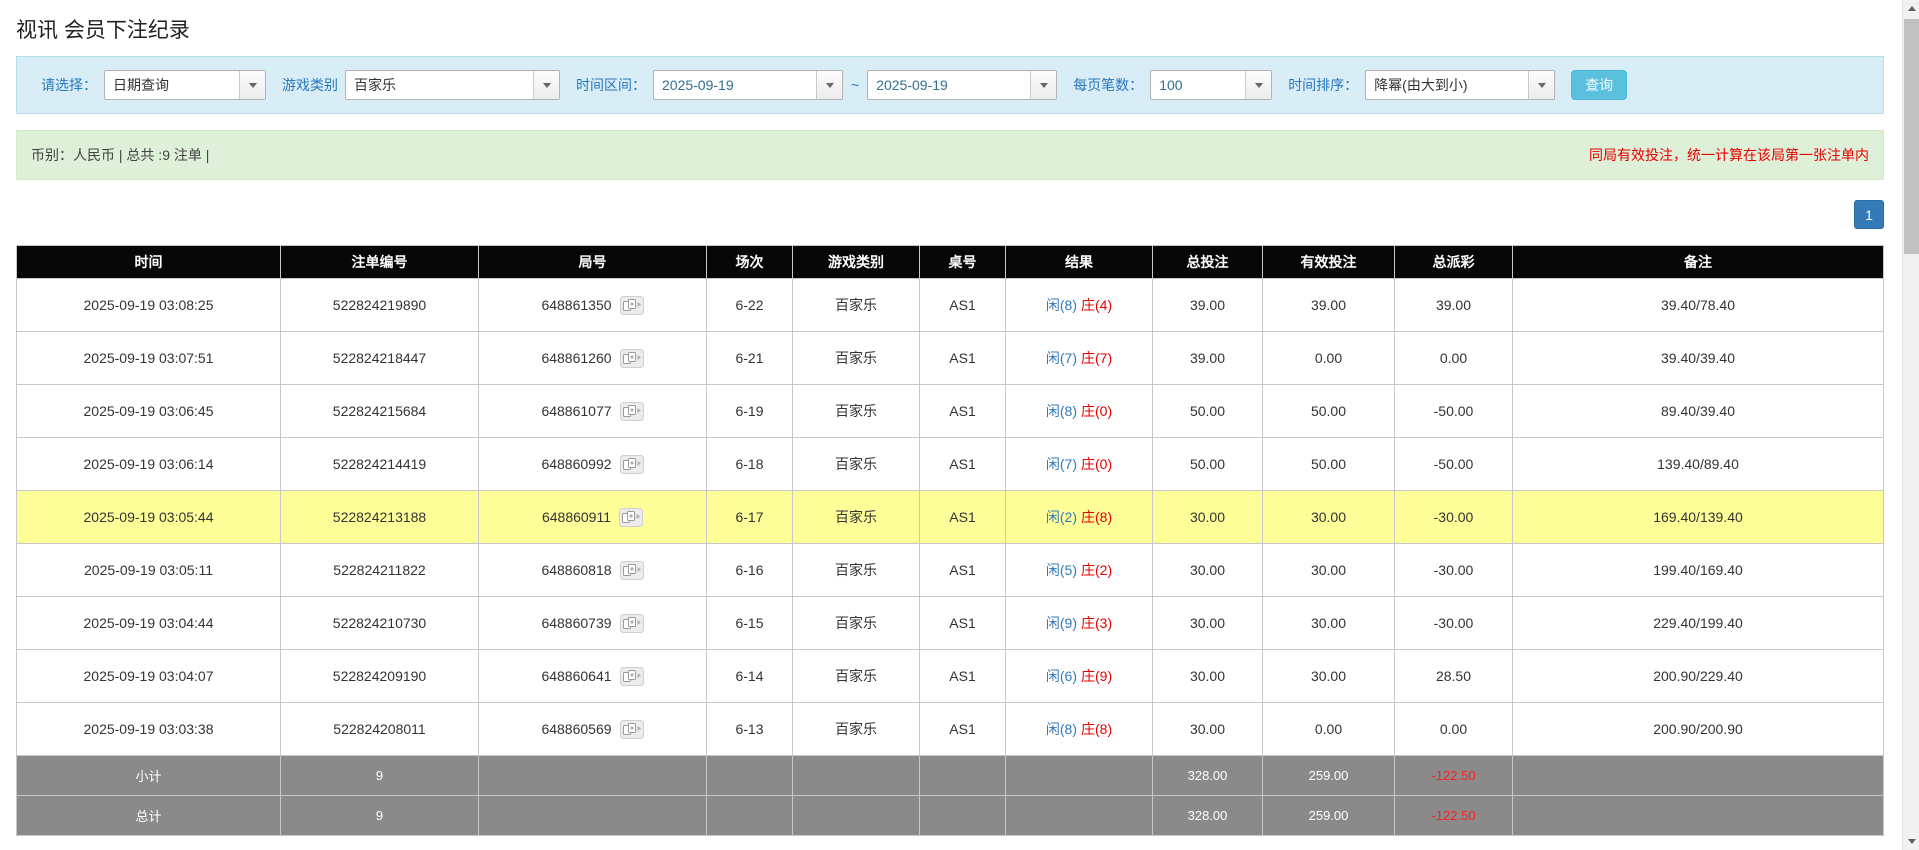 The width and height of the screenshot is (1919, 850). What do you see at coordinates (592, 262) in the screenshot?
I see `column-header: 局号` at bounding box center [592, 262].